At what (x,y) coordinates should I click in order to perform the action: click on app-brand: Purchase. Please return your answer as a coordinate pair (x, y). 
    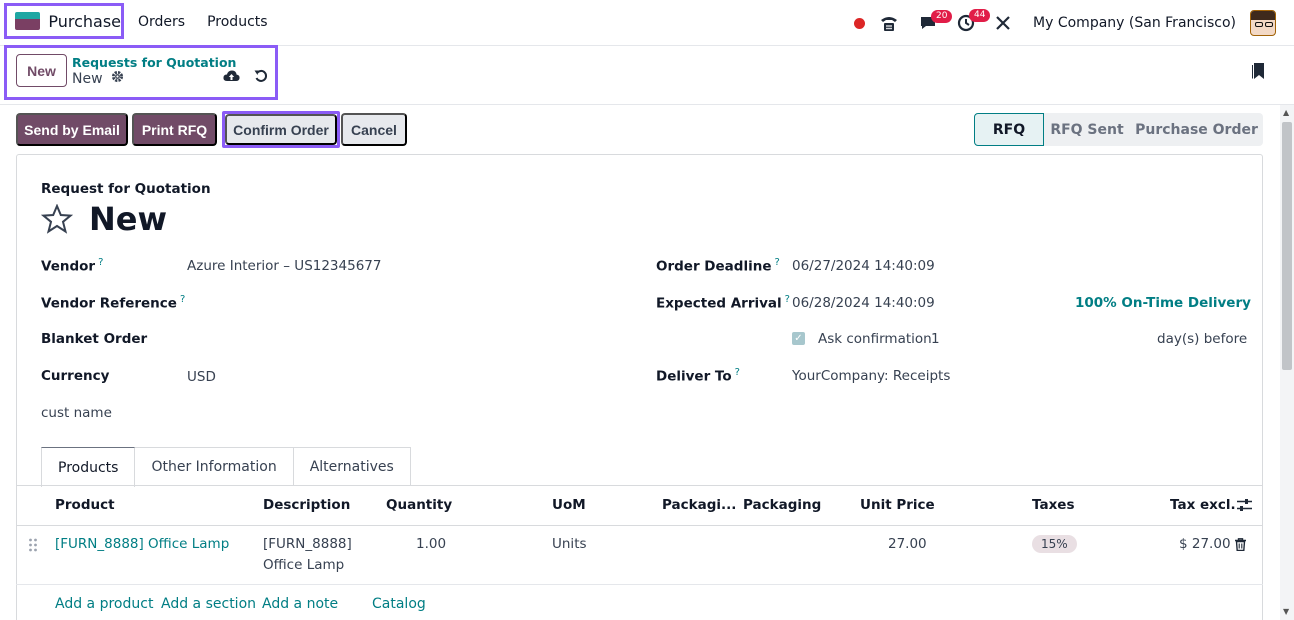
    Looking at the image, I should click on (64, 21).